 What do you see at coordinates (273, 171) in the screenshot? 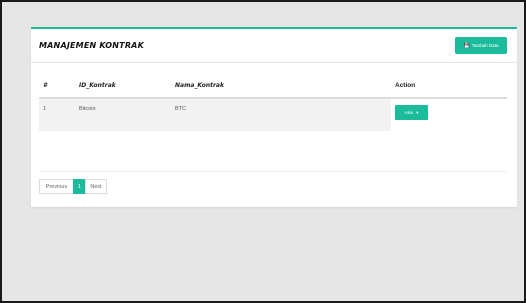
I see `divider` at bounding box center [273, 171].